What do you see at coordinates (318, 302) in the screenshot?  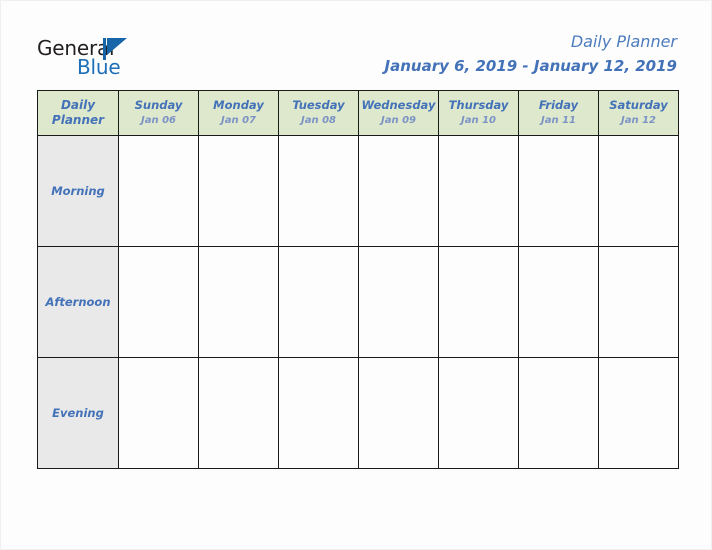 I see `planner-cell-afternoon-tuesday` at bounding box center [318, 302].